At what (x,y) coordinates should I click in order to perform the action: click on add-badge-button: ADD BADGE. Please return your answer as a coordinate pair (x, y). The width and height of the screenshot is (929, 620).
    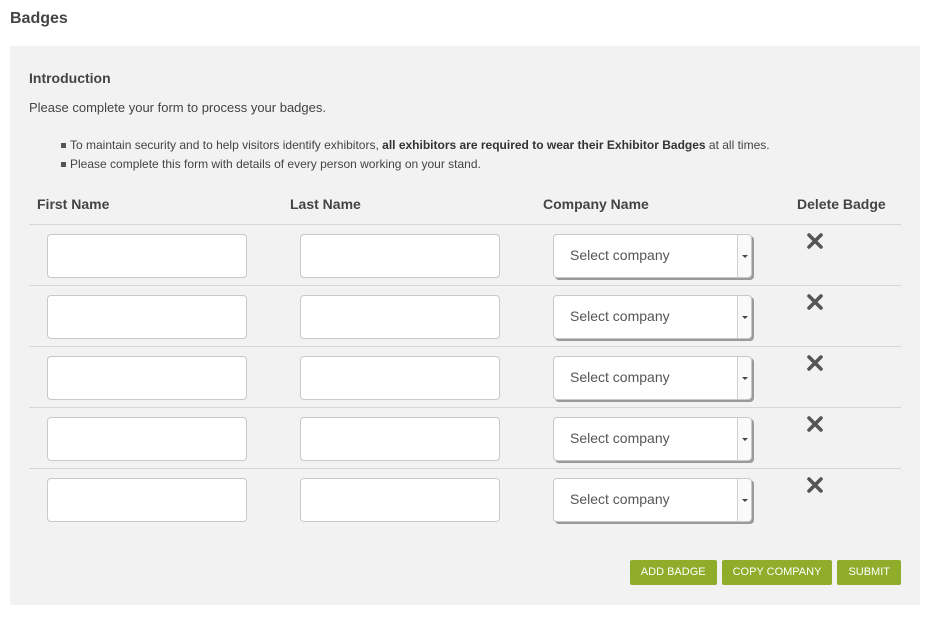
    Looking at the image, I should click on (673, 572).